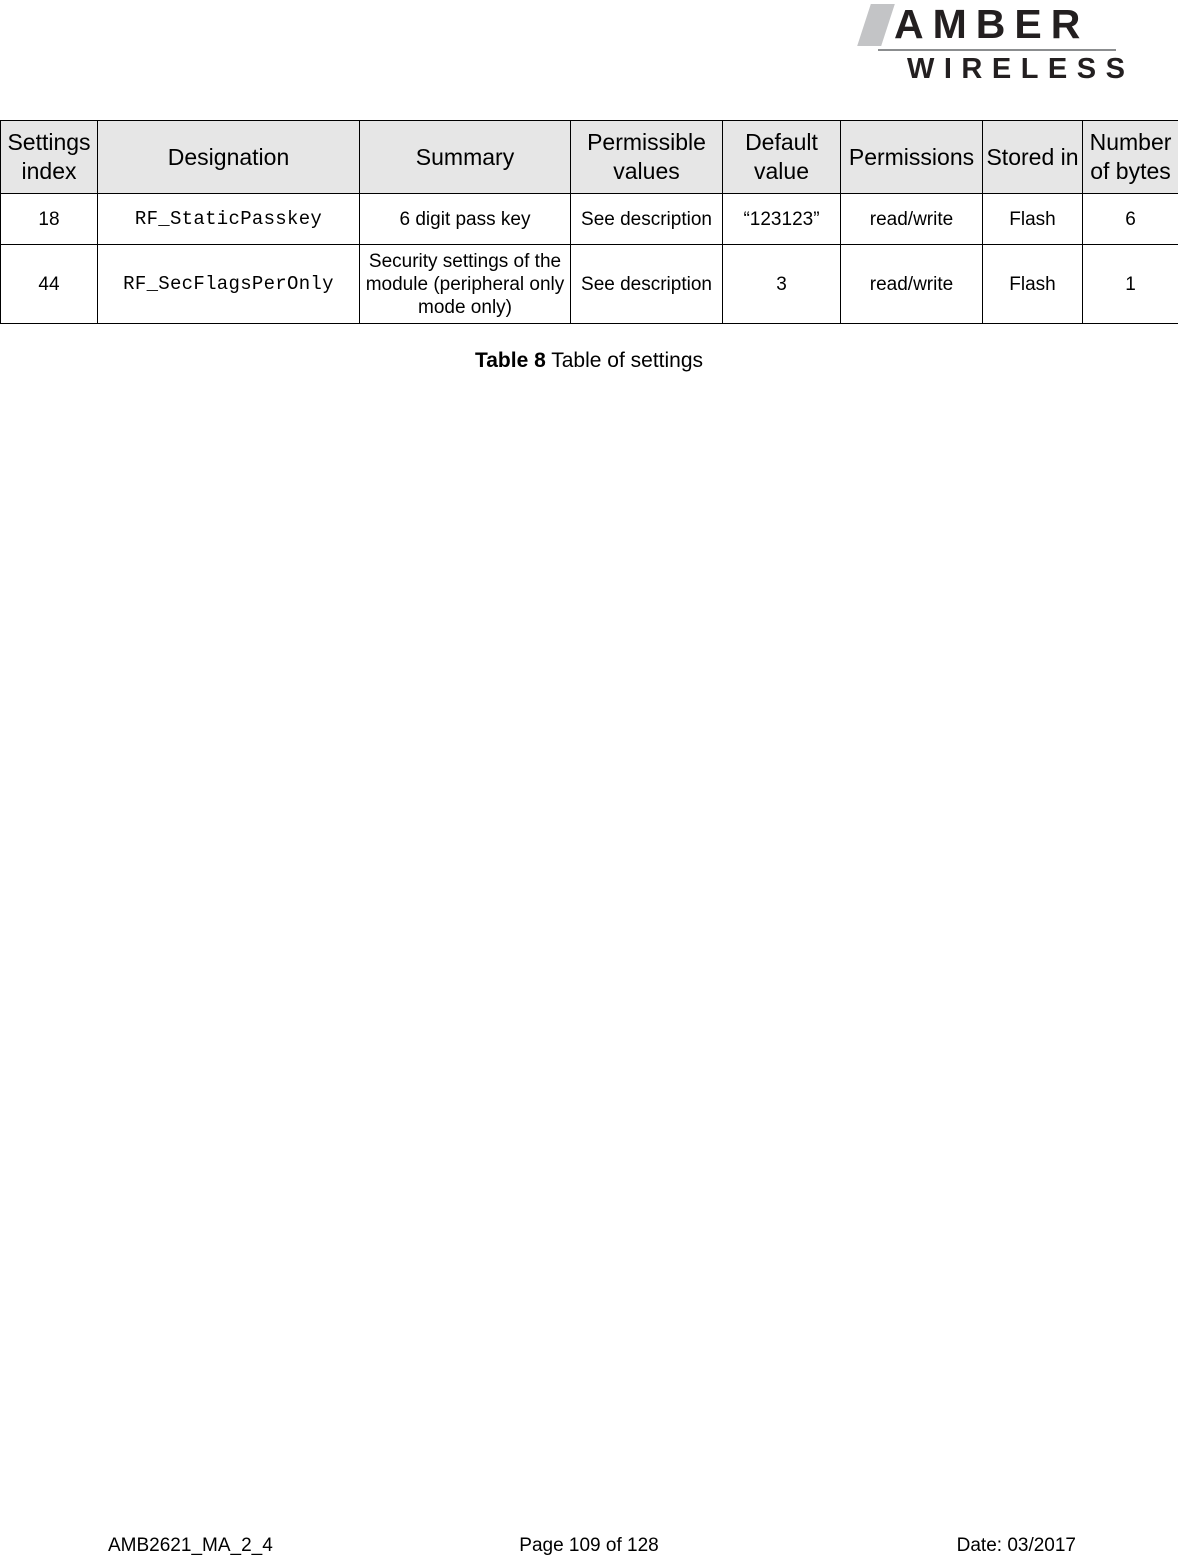 This screenshot has height=1564, width=1178. I want to click on logo-top-row: AMBER, so click(986, 24).